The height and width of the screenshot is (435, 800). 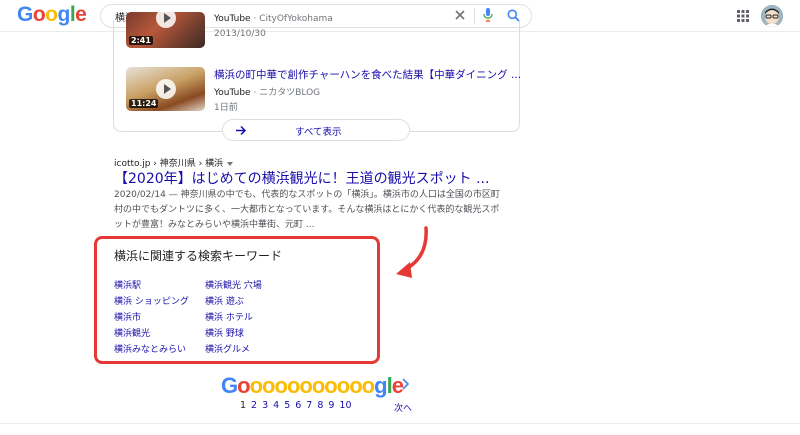 I want to click on logo-letter-g2: g, so click(x=64, y=14).